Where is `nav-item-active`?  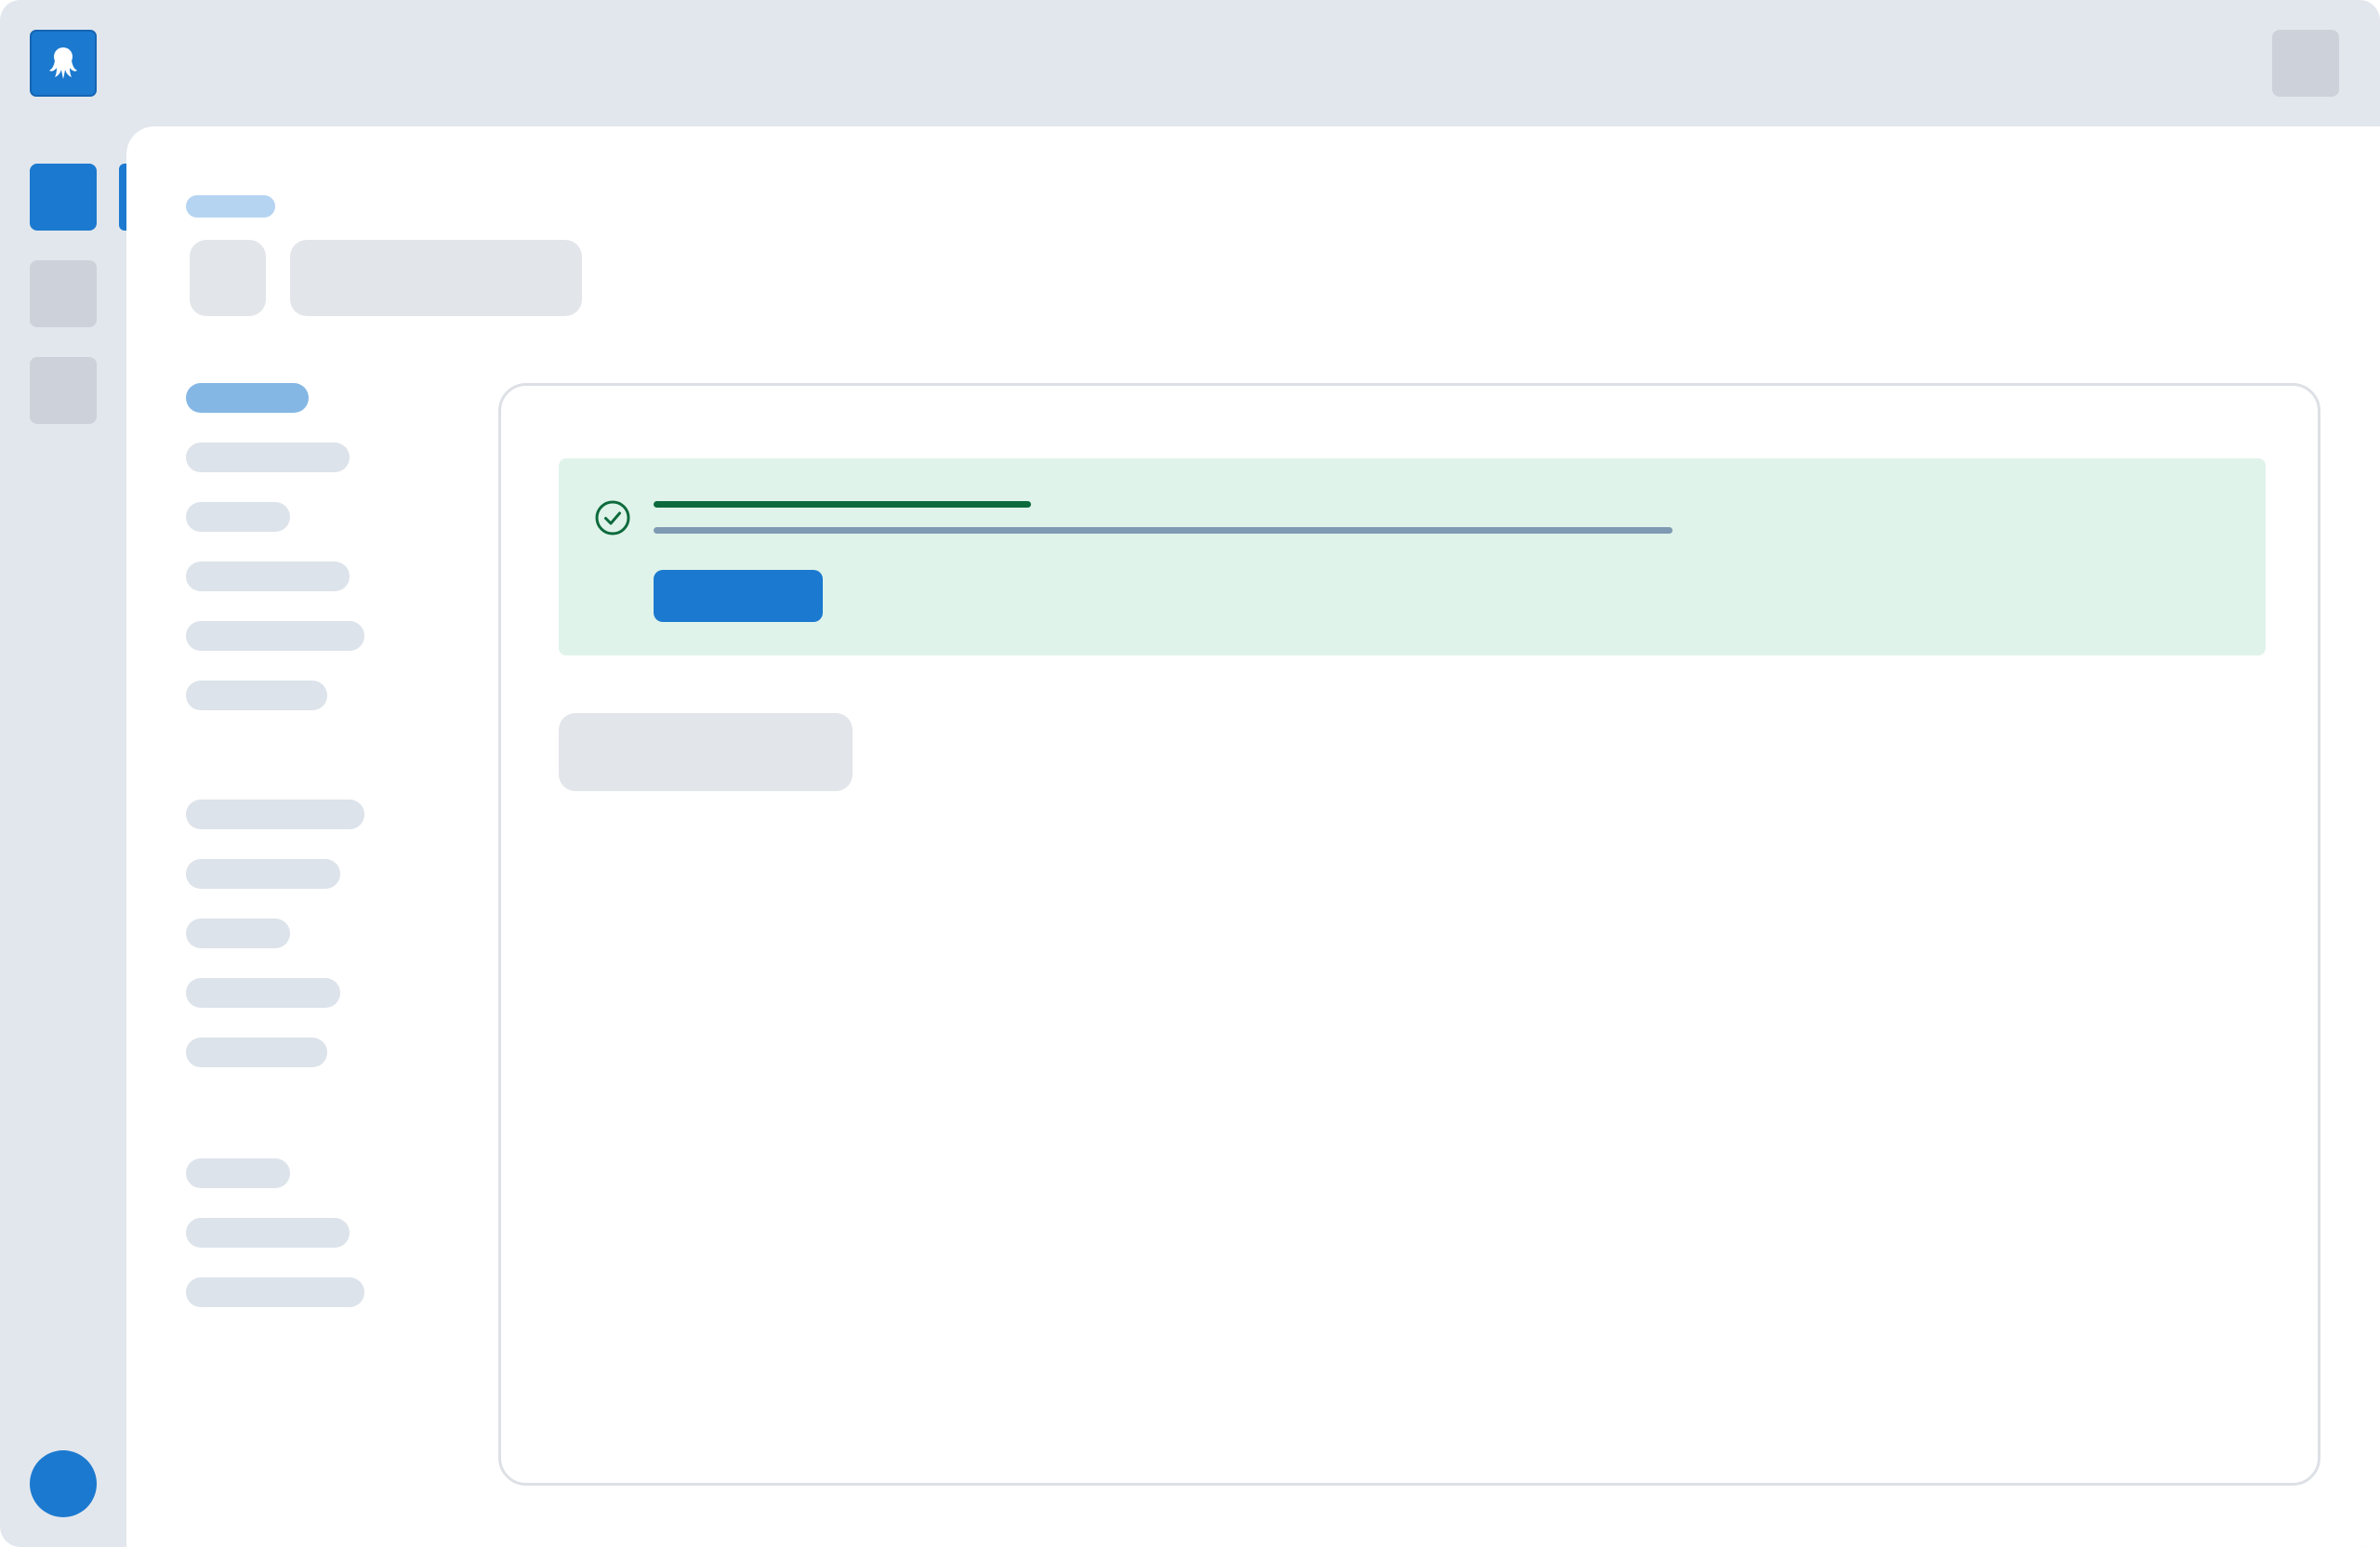
nav-item-active is located at coordinates (247, 398).